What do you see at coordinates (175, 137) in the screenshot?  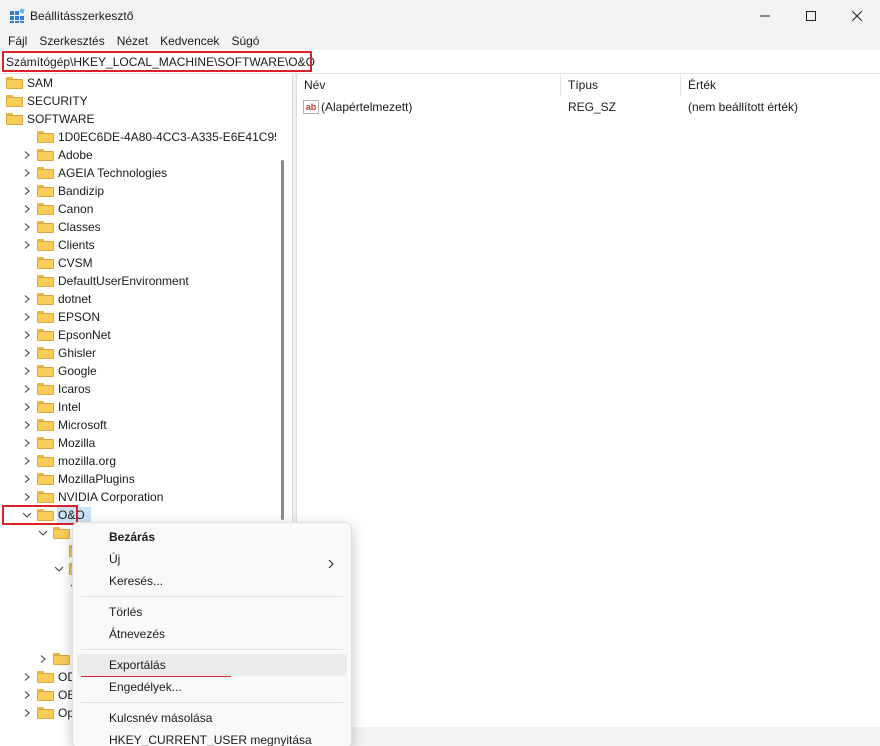 I see `tree-node-label: 1D0EC6DE-4A80-4CC3-A335-E6E41C951198` at bounding box center [175, 137].